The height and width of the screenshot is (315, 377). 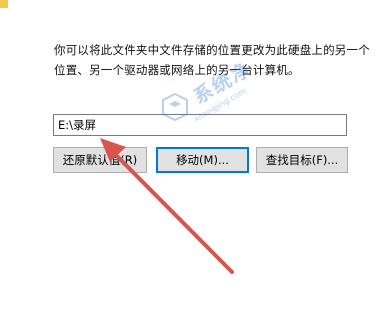 I want to click on description-line-2: 位置、另一个驱动器或网络上的另一台计算机。, so click(x=177, y=70).